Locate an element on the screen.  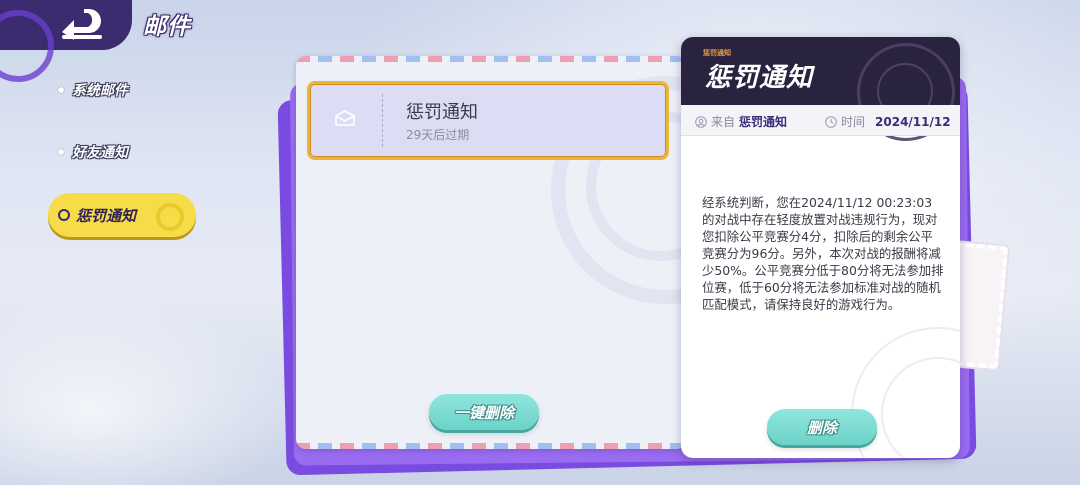
item-divider is located at coordinates (382, 120).